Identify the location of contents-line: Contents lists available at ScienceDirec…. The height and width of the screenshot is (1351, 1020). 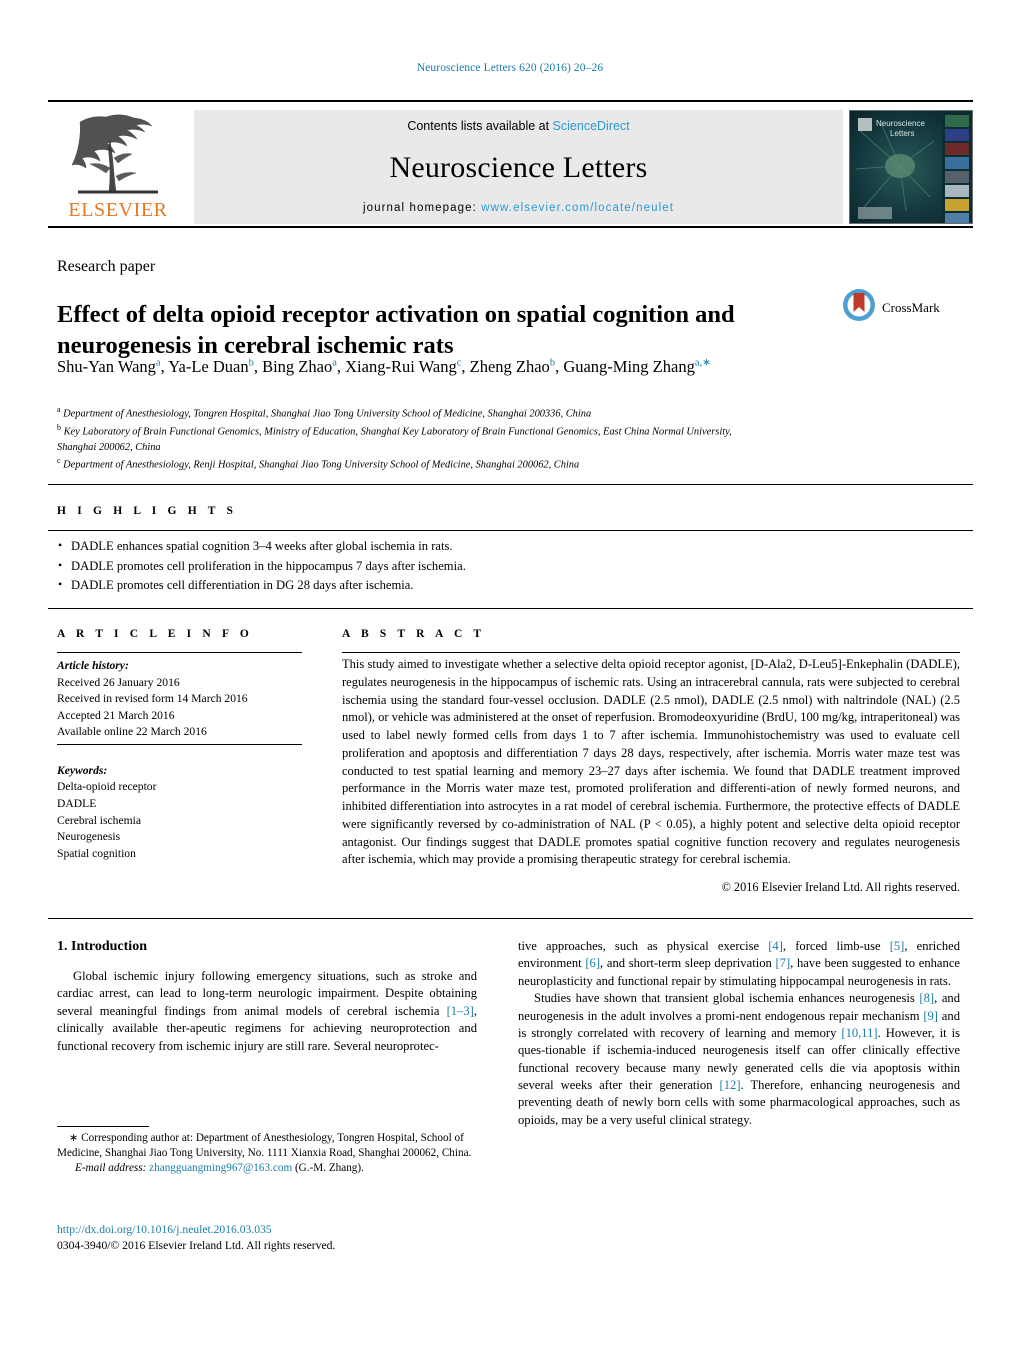
(518, 126).